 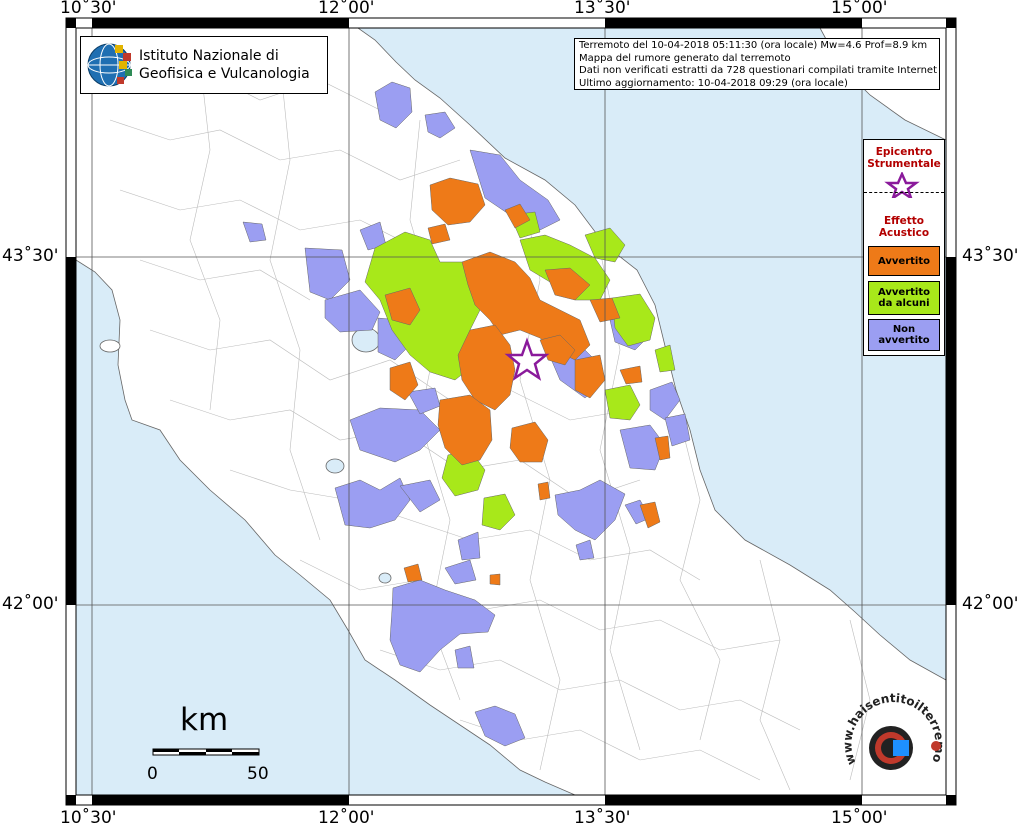 I want to click on ingv-globe-logo, so click(x=109, y=65).